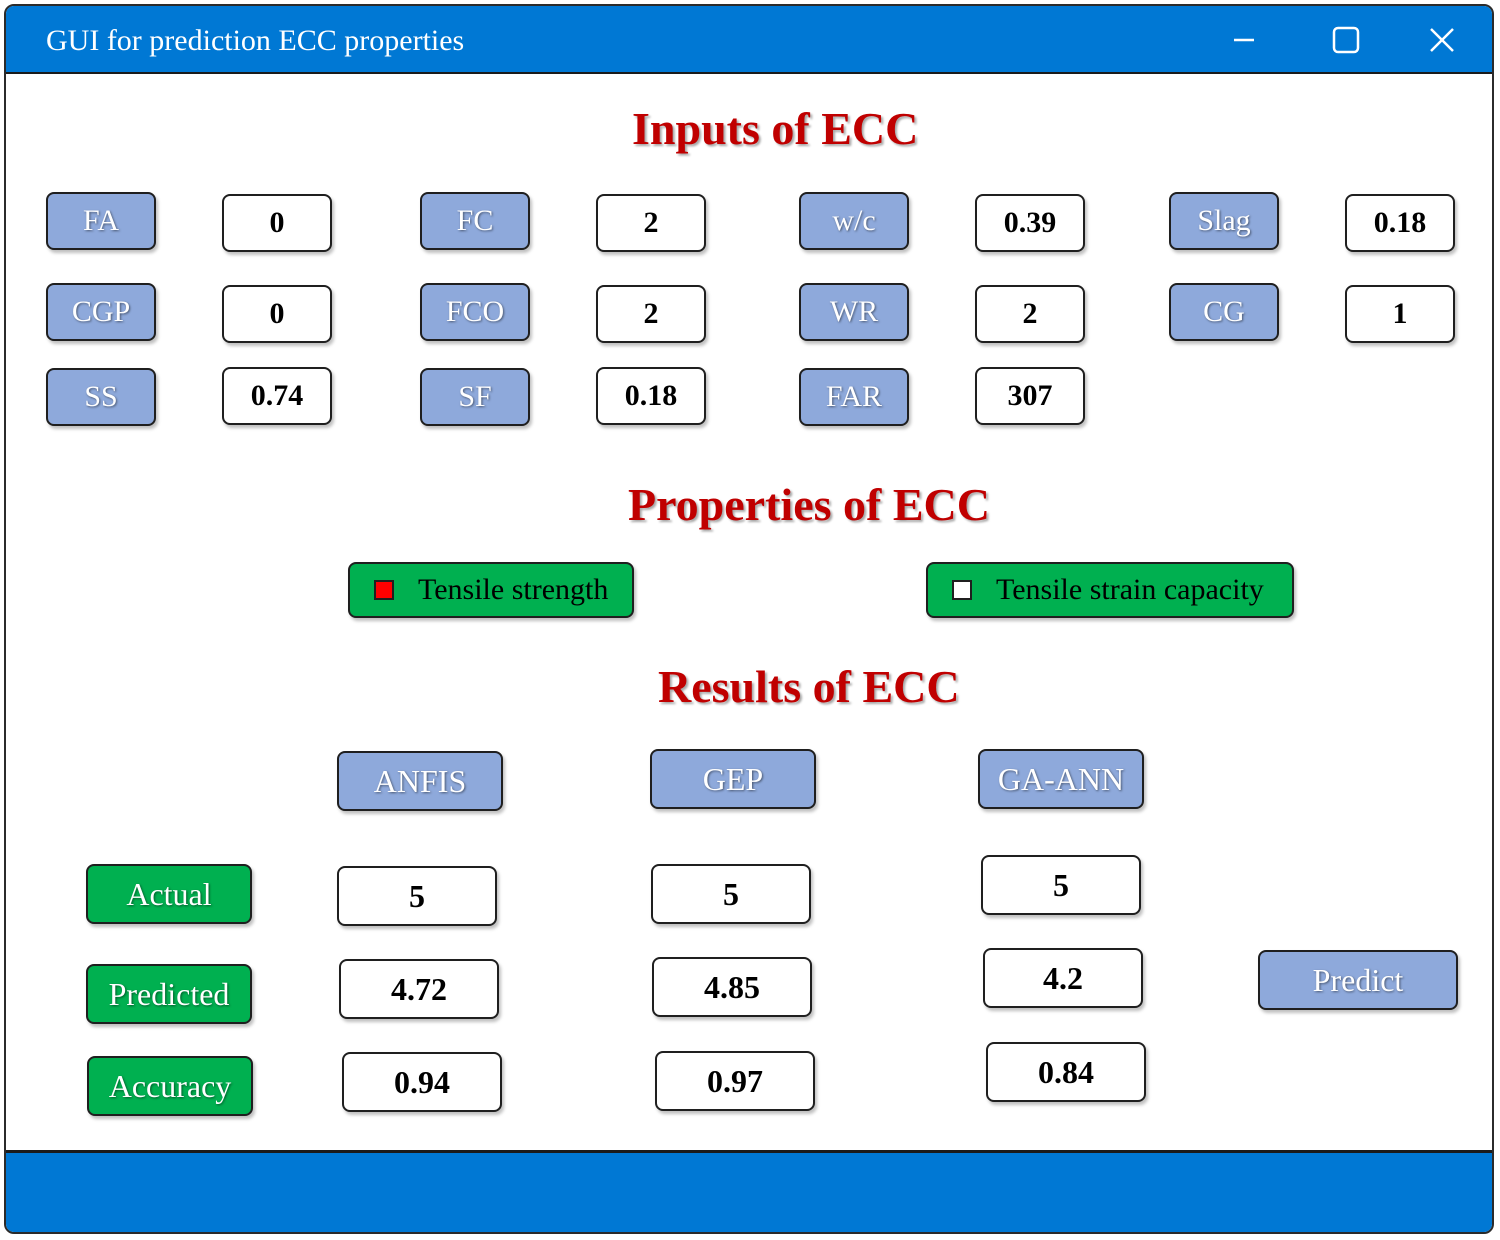 The width and height of the screenshot is (1500, 1240). Describe the element at coordinates (169, 894) in the screenshot. I see `row-label-actual: Actual` at that location.